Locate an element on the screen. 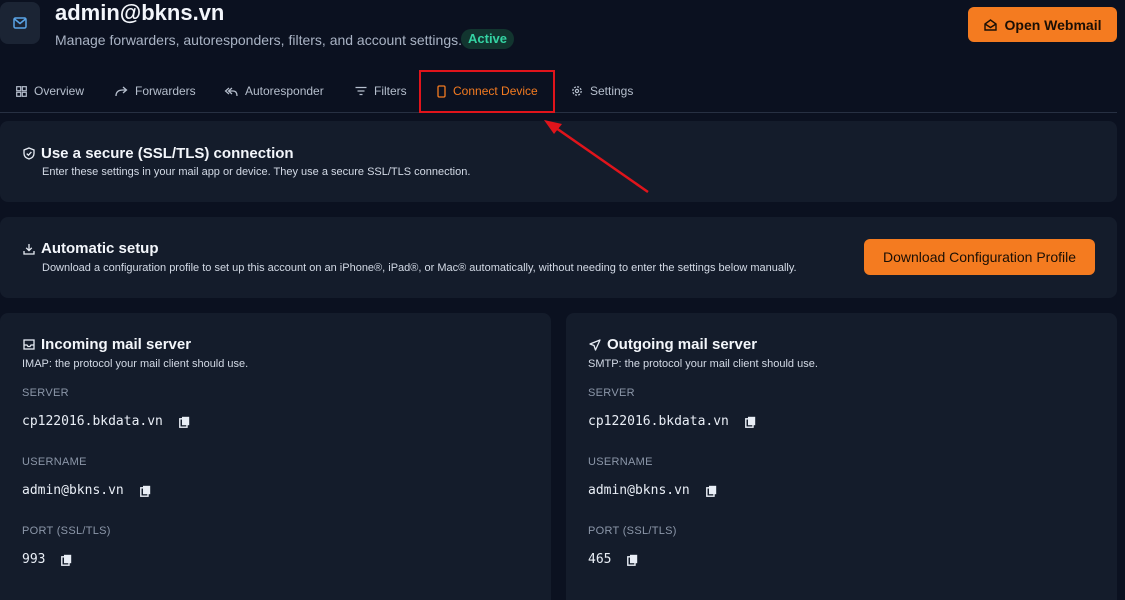 The image size is (1125, 600). filter-icon is located at coordinates (361, 91).